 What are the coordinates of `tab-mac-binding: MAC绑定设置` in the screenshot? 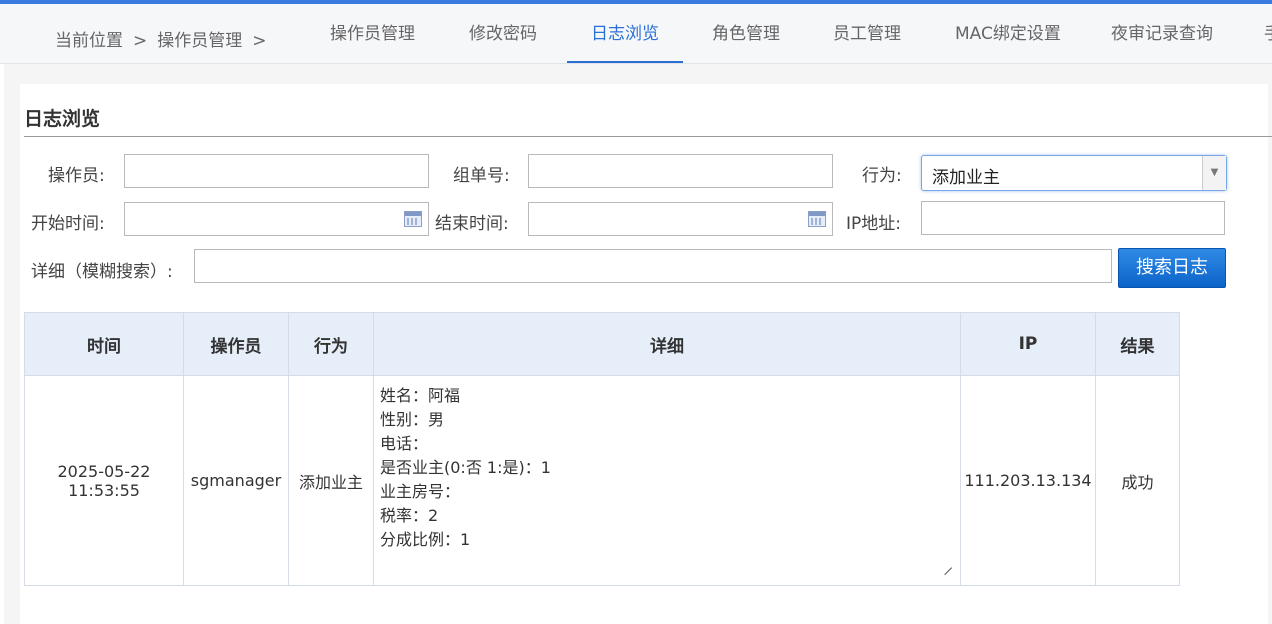 It's located at (1008, 33).